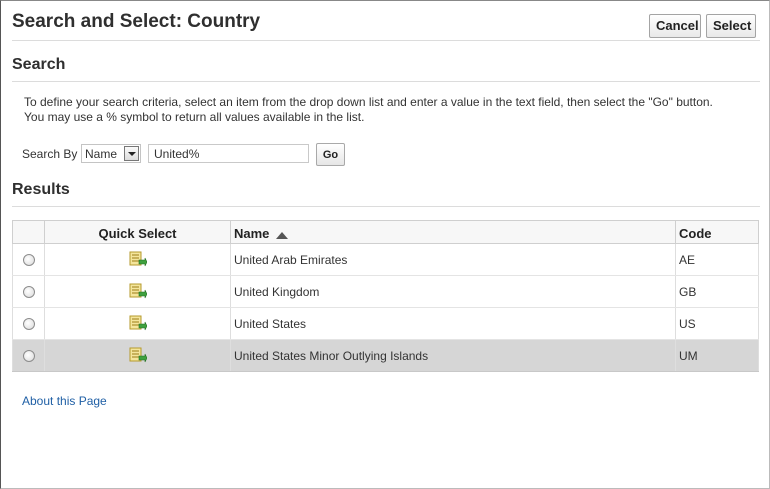 Image resolution: width=770 pixels, height=489 pixels. Describe the element at coordinates (386, 40) in the screenshot. I see `title-divider` at that location.